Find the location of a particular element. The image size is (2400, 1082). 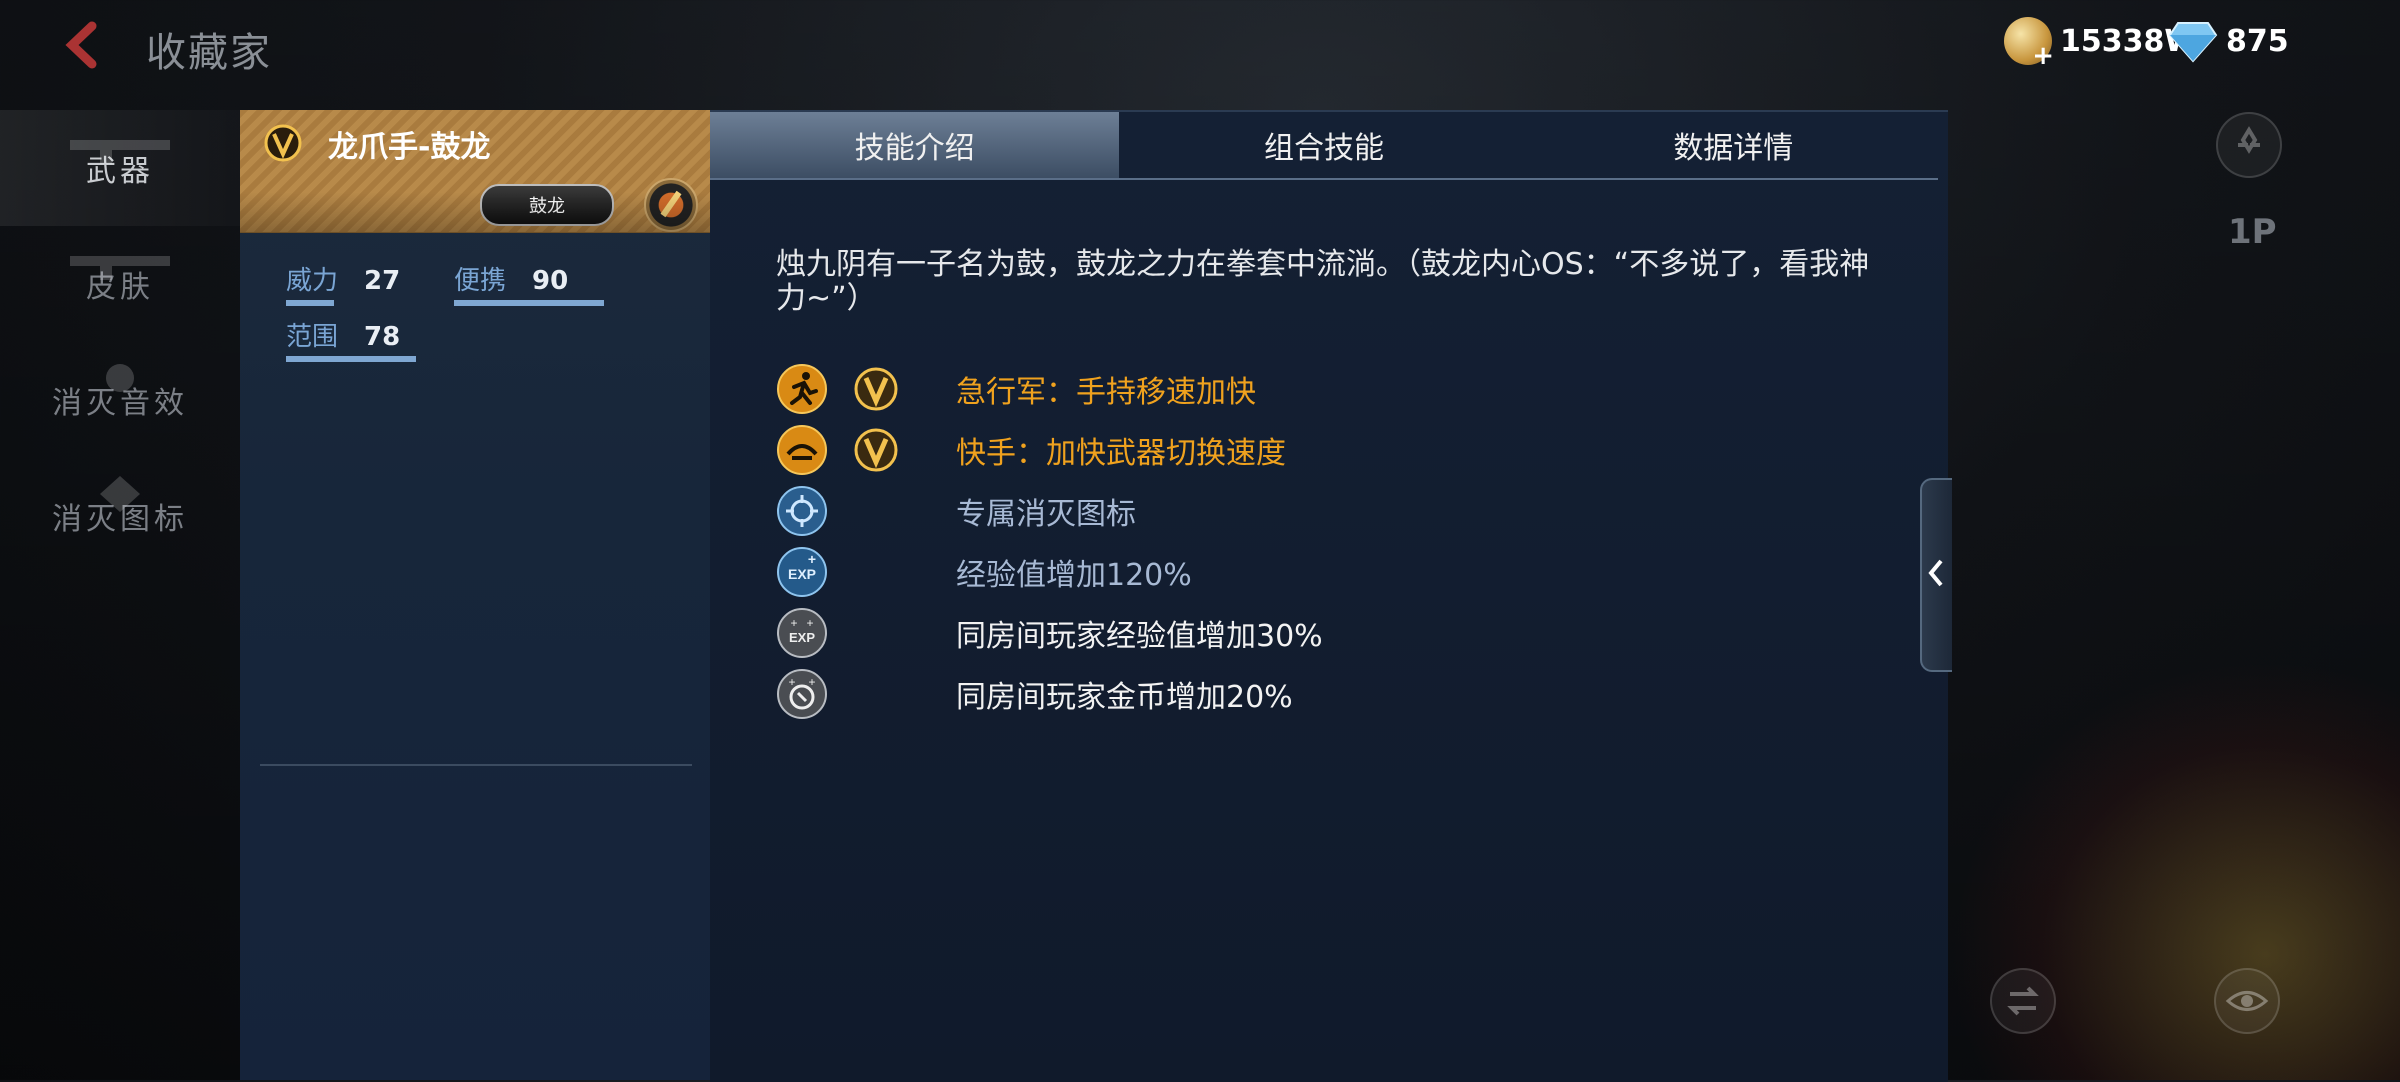

swap-icon is located at coordinates (2023, 1001).